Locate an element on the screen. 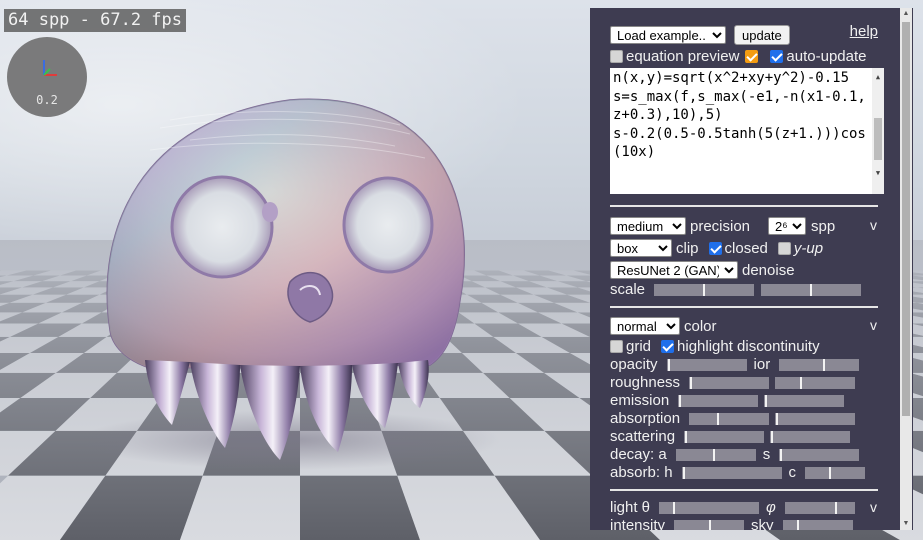 This screenshot has height=540, width=923. light-section-toggle: v is located at coordinates (873, 507).